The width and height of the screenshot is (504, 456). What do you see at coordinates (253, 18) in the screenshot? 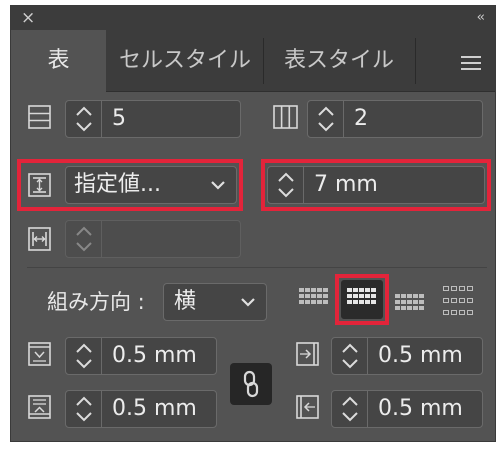
I see `panel-titlebar: × ‹‹` at bounding box center [253, 18].